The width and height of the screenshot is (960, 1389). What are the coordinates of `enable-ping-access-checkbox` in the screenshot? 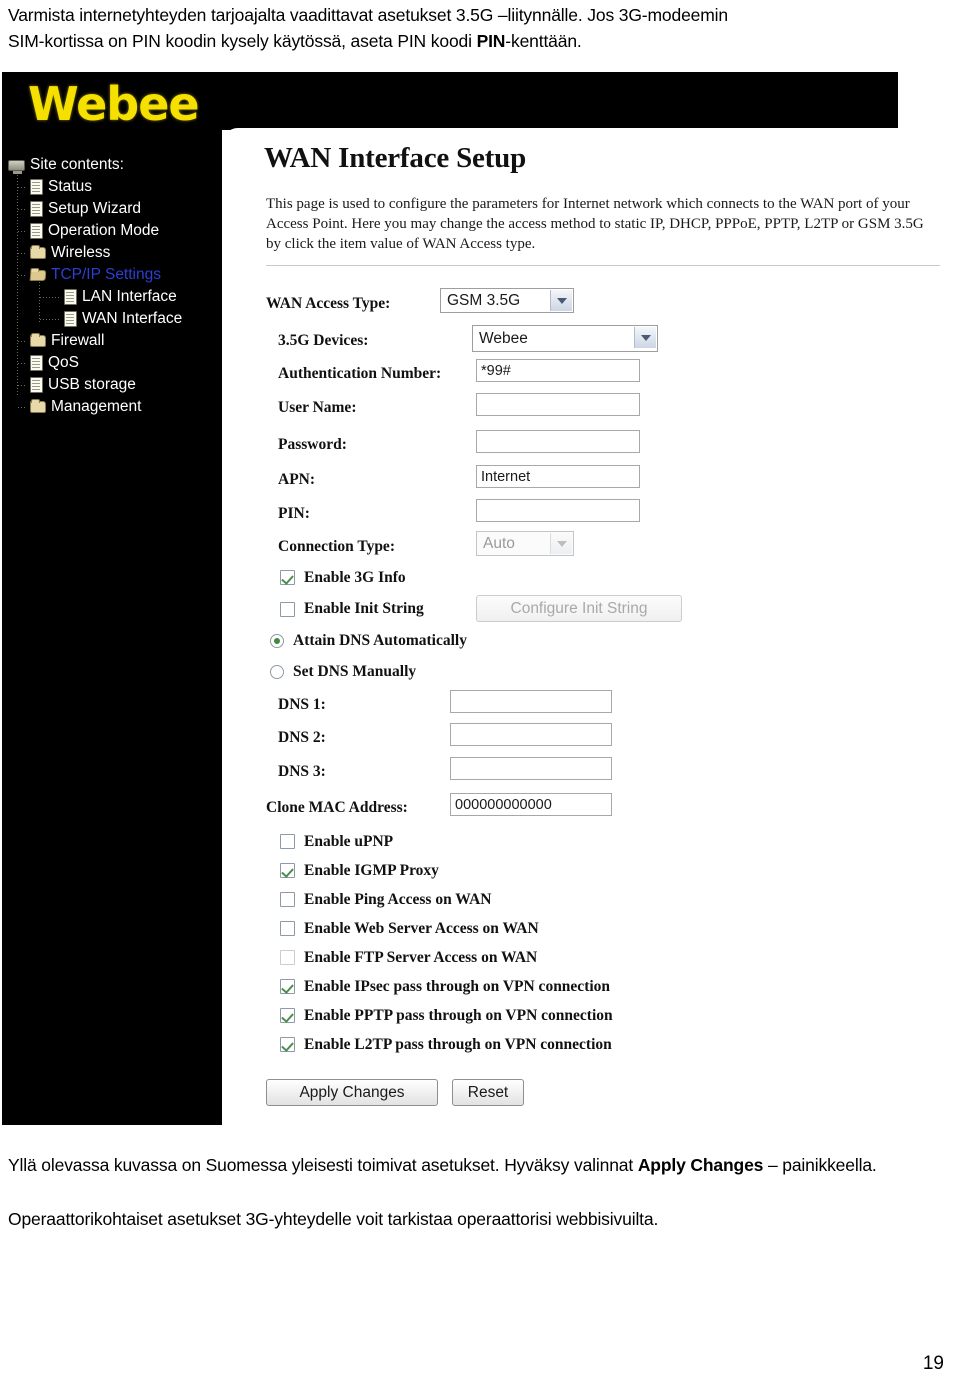 It's located at (287, 899).